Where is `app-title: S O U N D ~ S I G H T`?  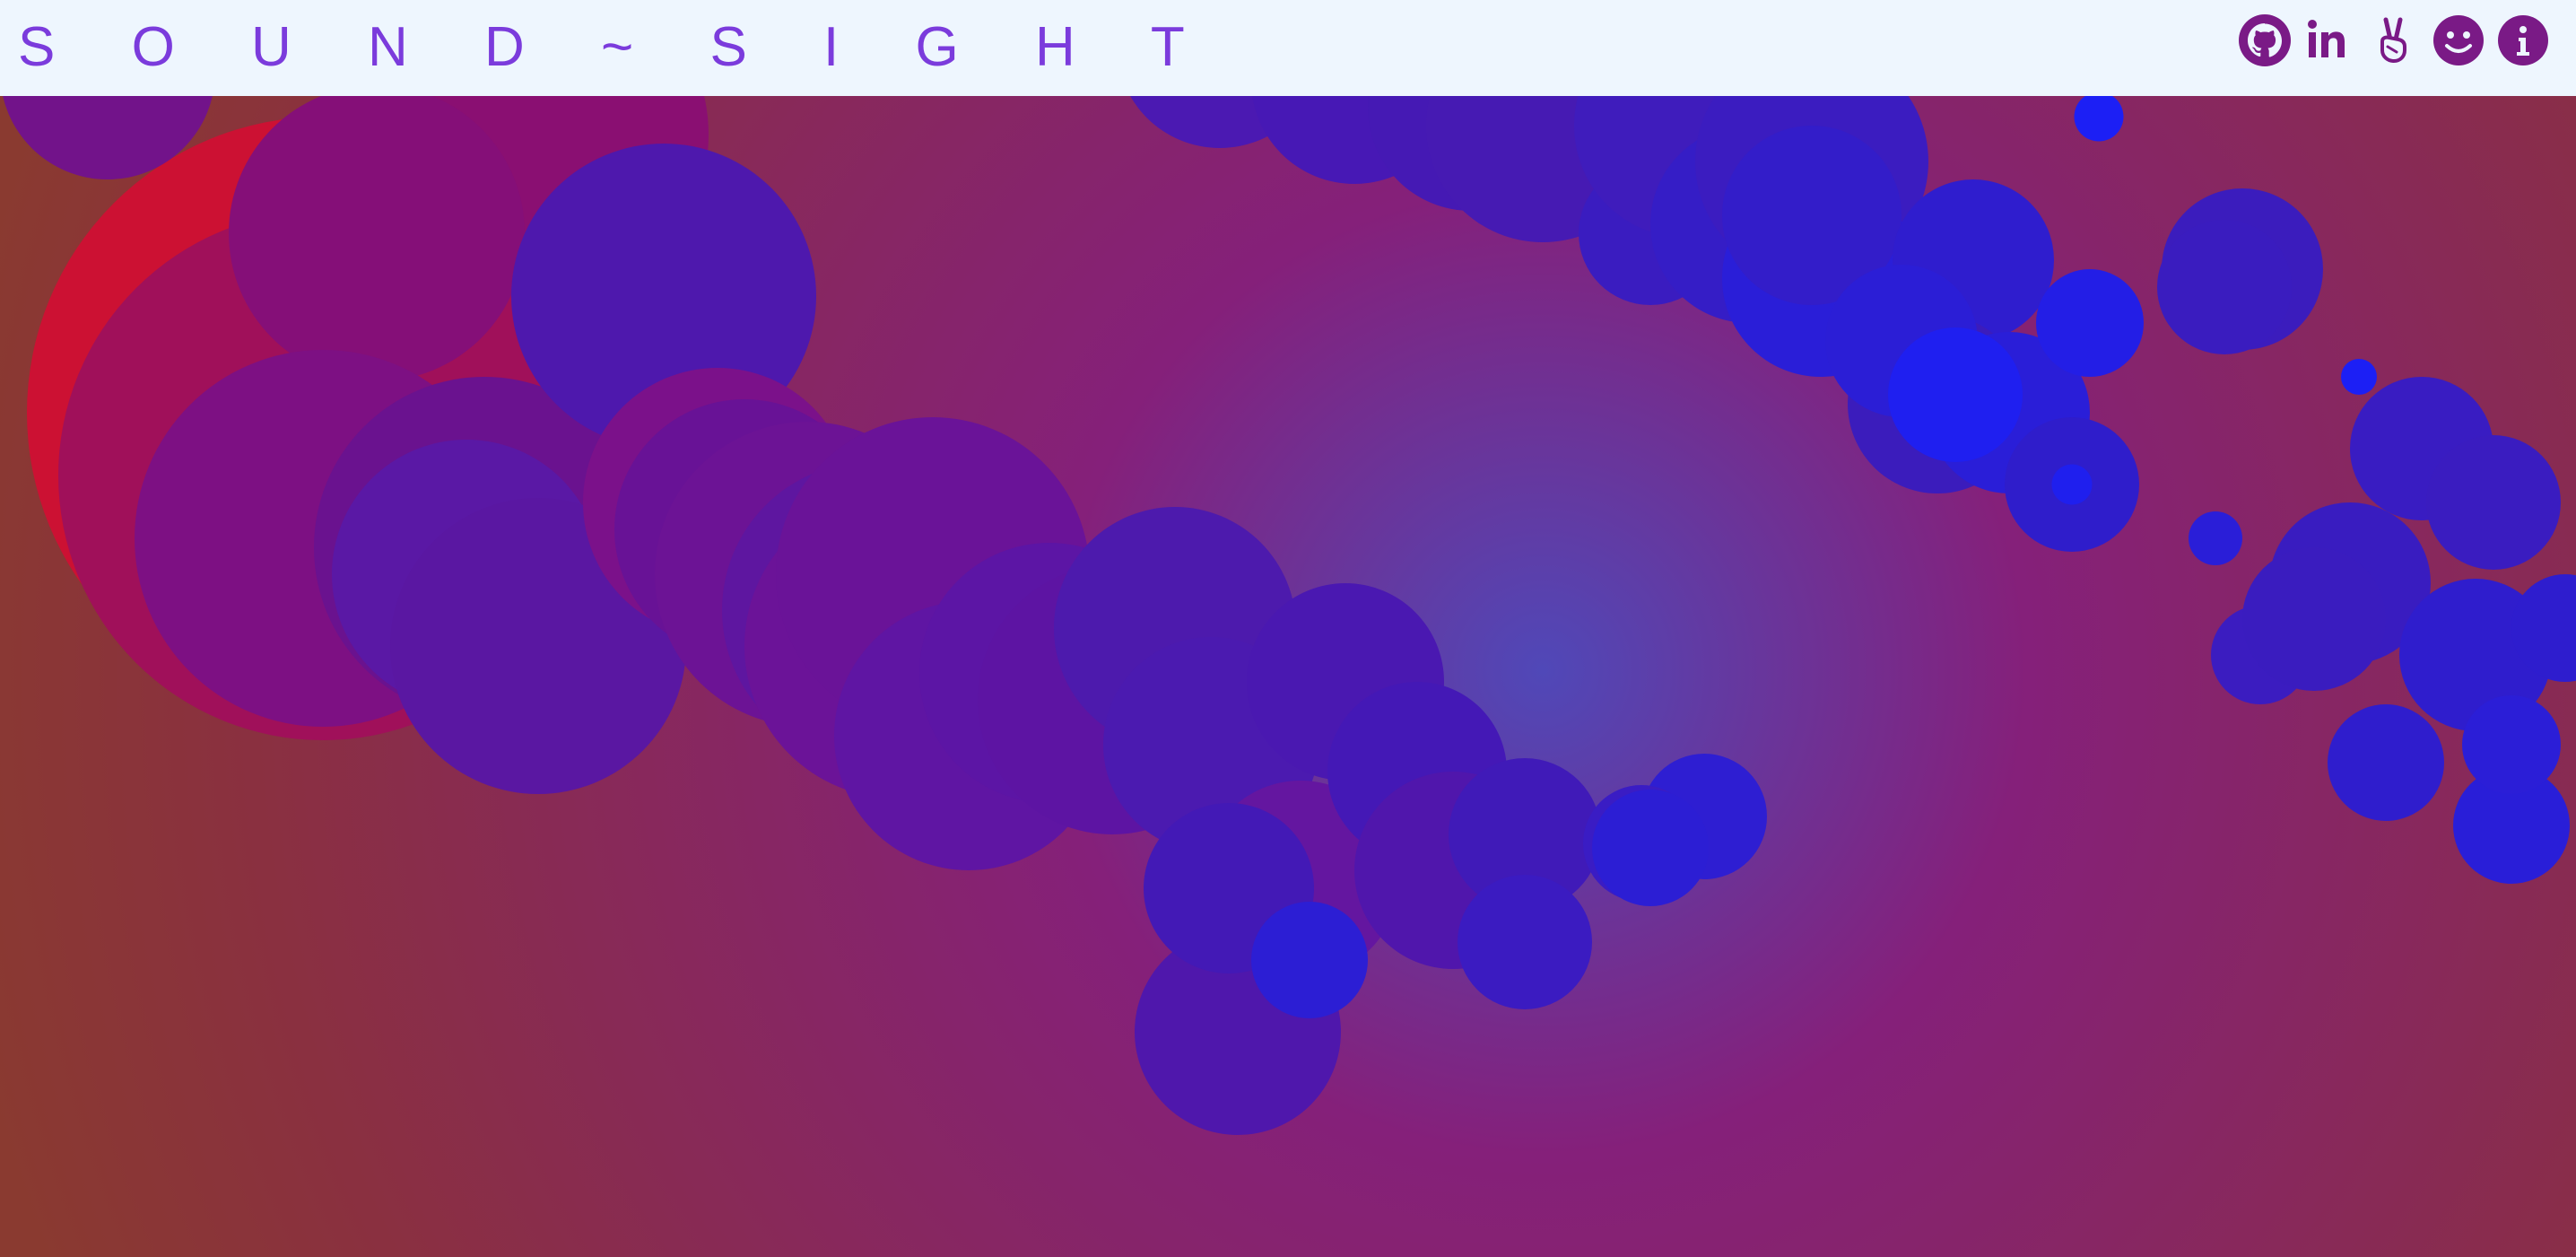 app-title: S O U N D ~ S I G H T is located at coordinates (616, 47).